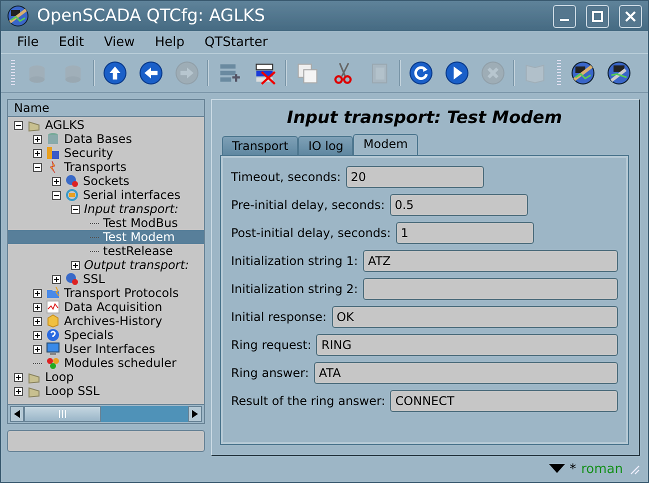 Image resolution: width=649 pixels, height=483 pixels. Describe the element at coordinates (106, 108) in the screenshot. I see `column-header: Name` at that location.